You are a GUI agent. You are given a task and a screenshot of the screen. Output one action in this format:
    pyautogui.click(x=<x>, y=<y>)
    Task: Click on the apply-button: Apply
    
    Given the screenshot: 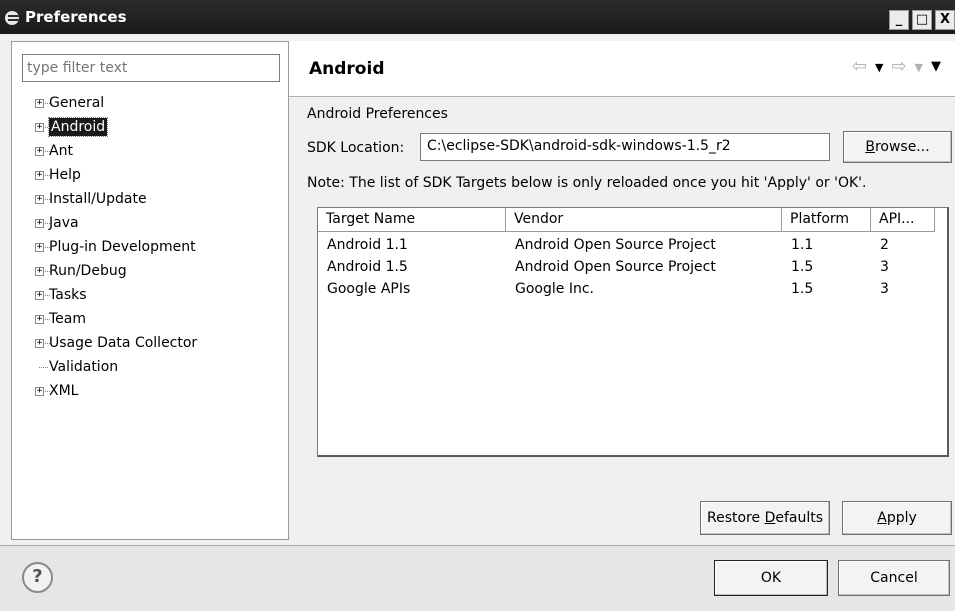 What is the action you would take?
    pyautogui.click(x=897, y=518)
    